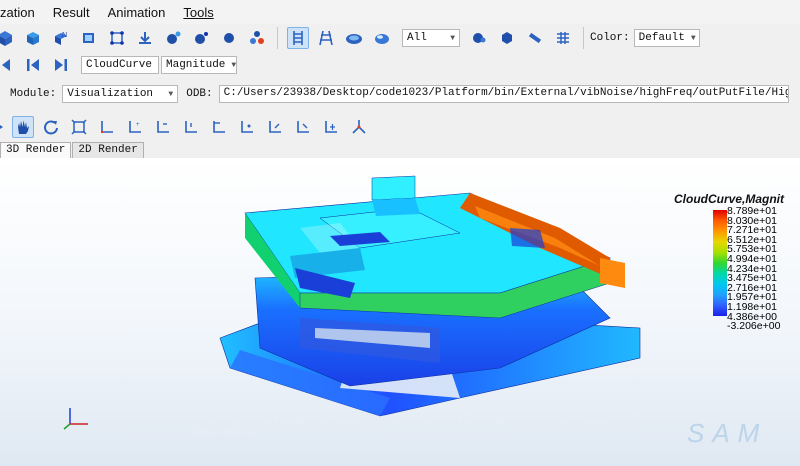  Describe the element at coordinates (196, 65) in the screenshot. I see `component-select-value: Magnitude` at that location.